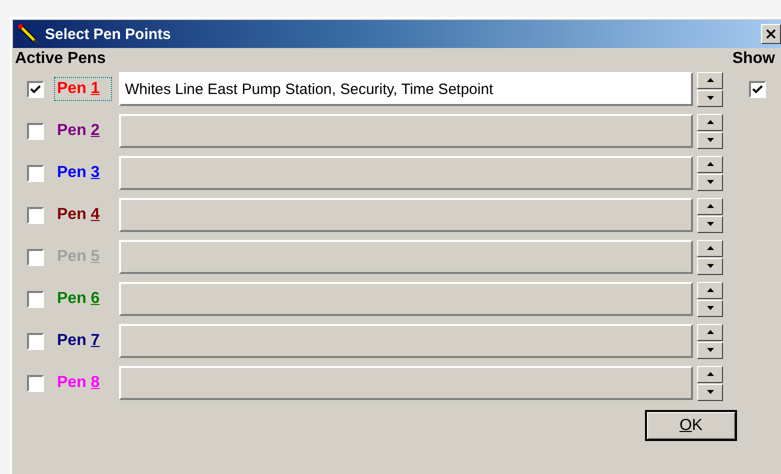  I want to click on close-button: ×, so click(771, 34).